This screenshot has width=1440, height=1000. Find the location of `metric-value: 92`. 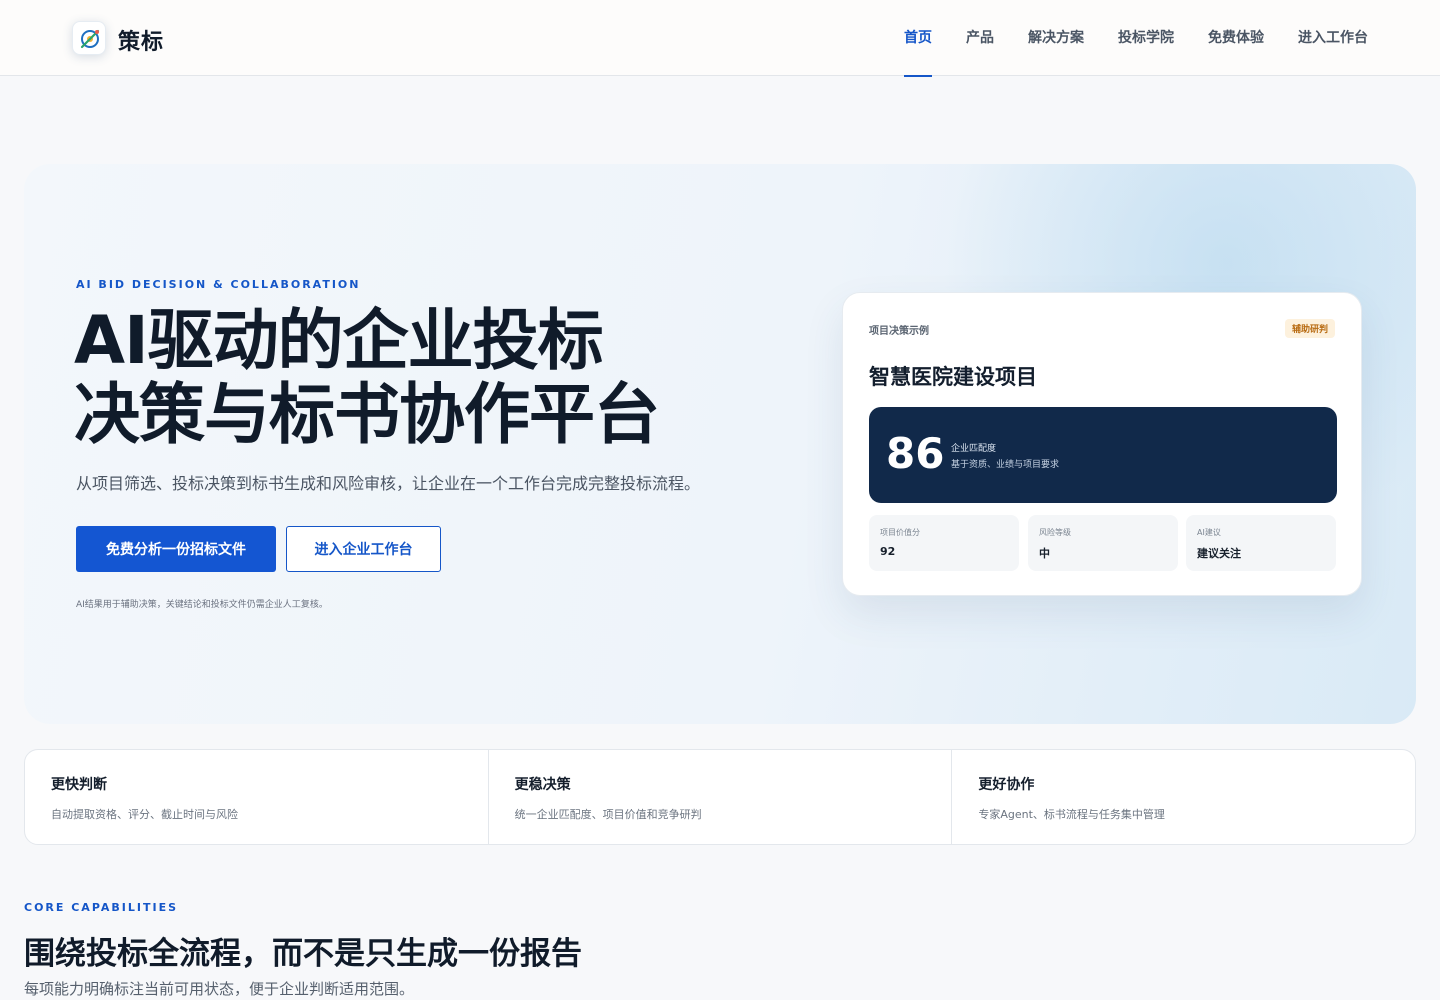

metric-value: 92 is located at coordinates (888, 551).